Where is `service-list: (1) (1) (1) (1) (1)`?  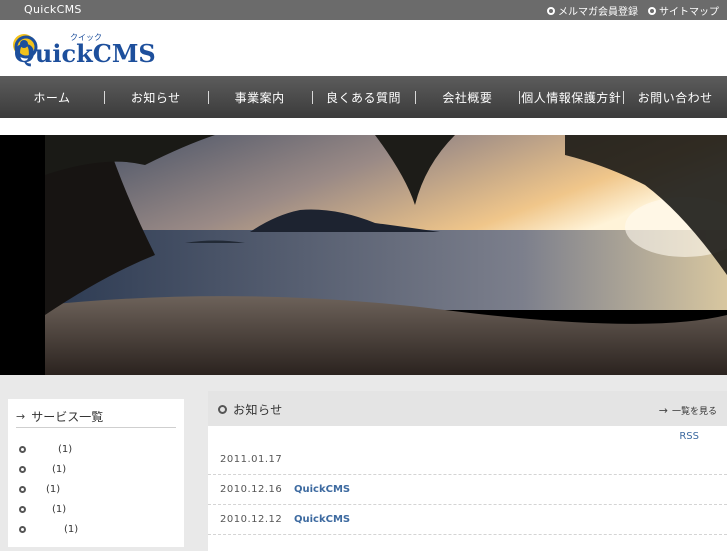 service-list: (1) (1) (1) (1) (1) is located at coordinates (48, 489).